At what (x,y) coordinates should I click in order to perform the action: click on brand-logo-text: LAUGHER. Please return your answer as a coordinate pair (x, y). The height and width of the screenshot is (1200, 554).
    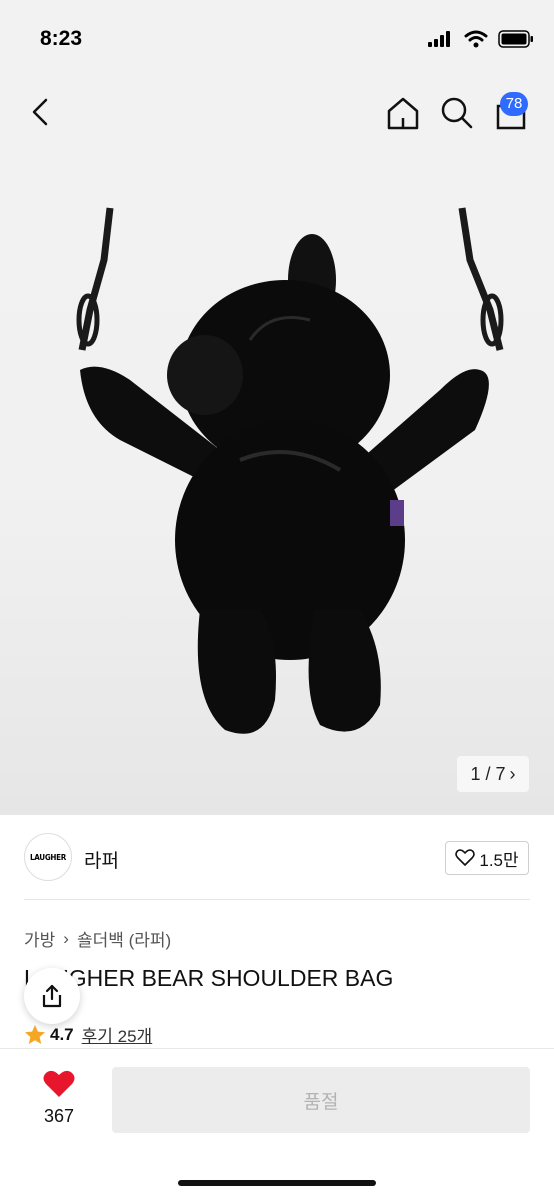
    Looking at the image, I should click on (48, 857).